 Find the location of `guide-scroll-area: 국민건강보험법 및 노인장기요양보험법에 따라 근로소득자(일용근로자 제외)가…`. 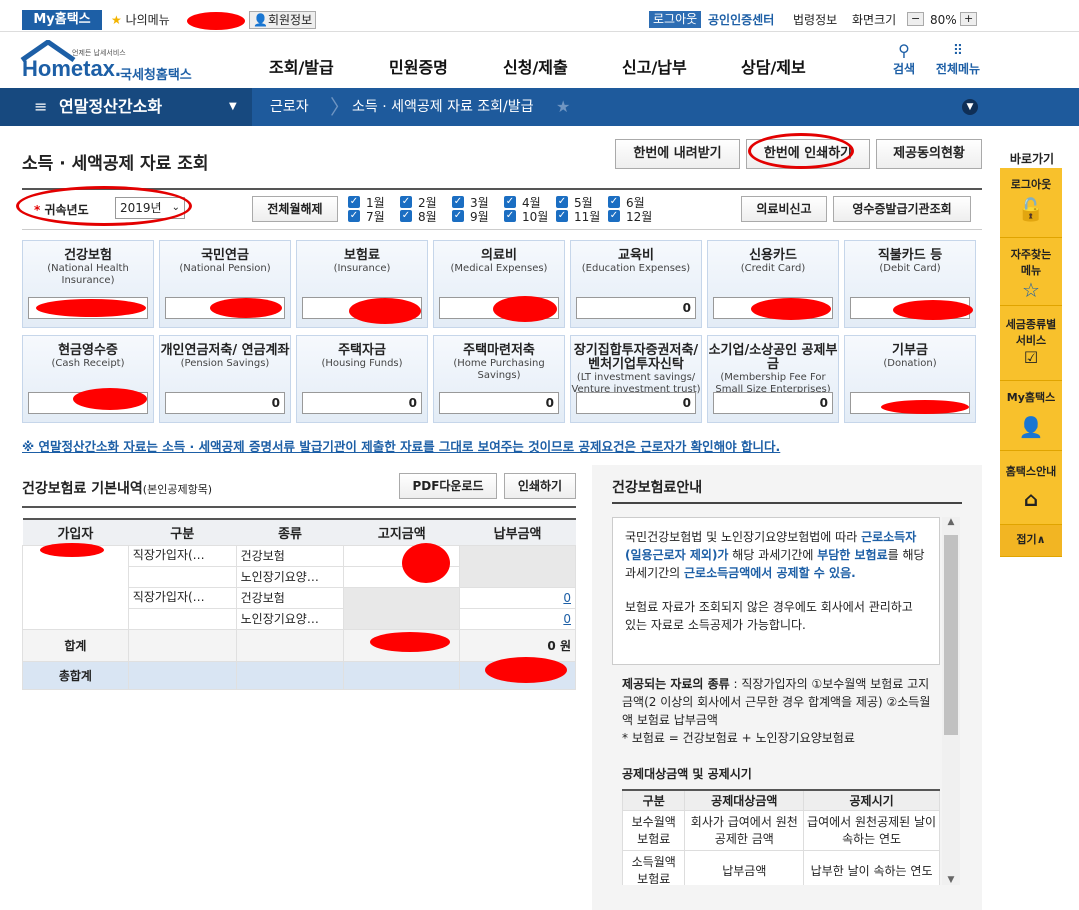

guide-scroll-area: 국민건강보험법 및 노인장기요양보험법에 따라 근로소득자(일용근로자 제외)가… is located at coordinates (787, 701).